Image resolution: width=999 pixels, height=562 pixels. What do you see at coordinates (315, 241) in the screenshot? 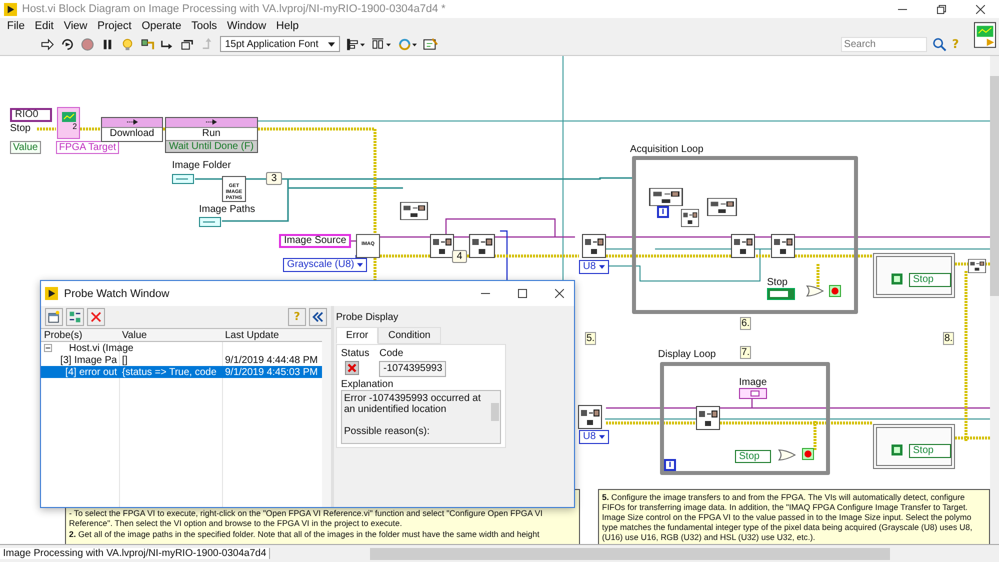
I see `image-source-control: Image Source` at bounding box center [315, 241].